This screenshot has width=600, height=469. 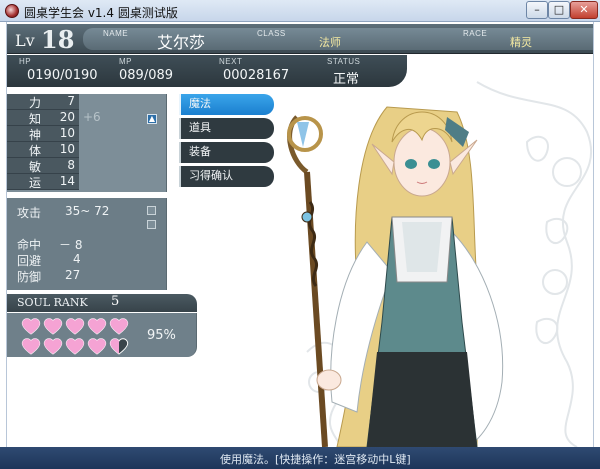 What do you see at coordinates (52, 302) in the screenshot?
I see `soul-rank-label: SOUL RANK` at bounding box center [52, 302].